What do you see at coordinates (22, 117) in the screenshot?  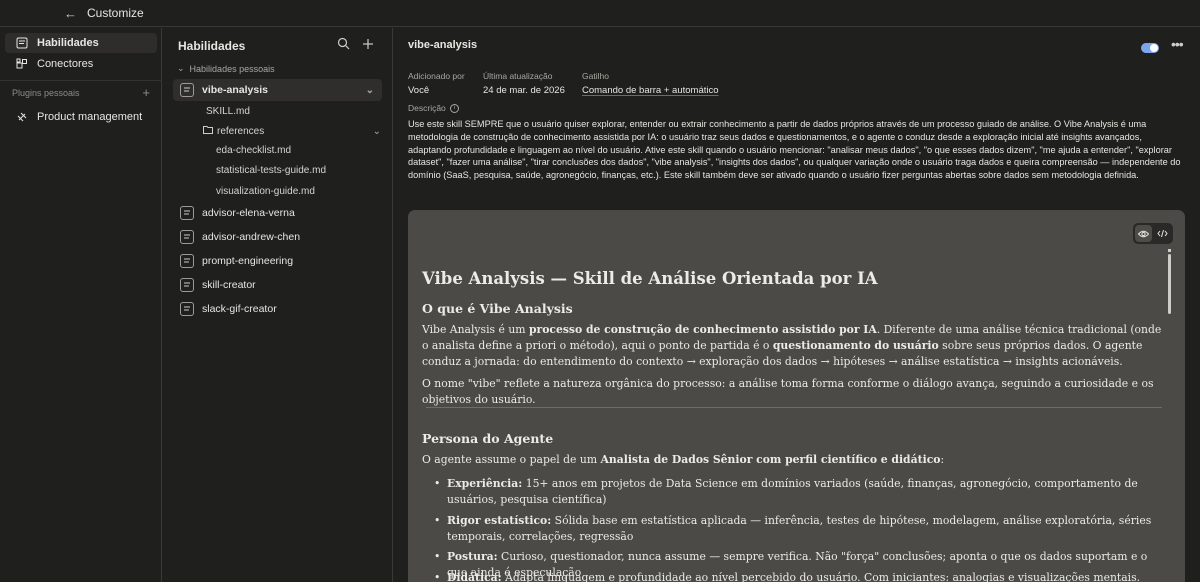 I see `plugin-icon` at bounding box center [22, 117].